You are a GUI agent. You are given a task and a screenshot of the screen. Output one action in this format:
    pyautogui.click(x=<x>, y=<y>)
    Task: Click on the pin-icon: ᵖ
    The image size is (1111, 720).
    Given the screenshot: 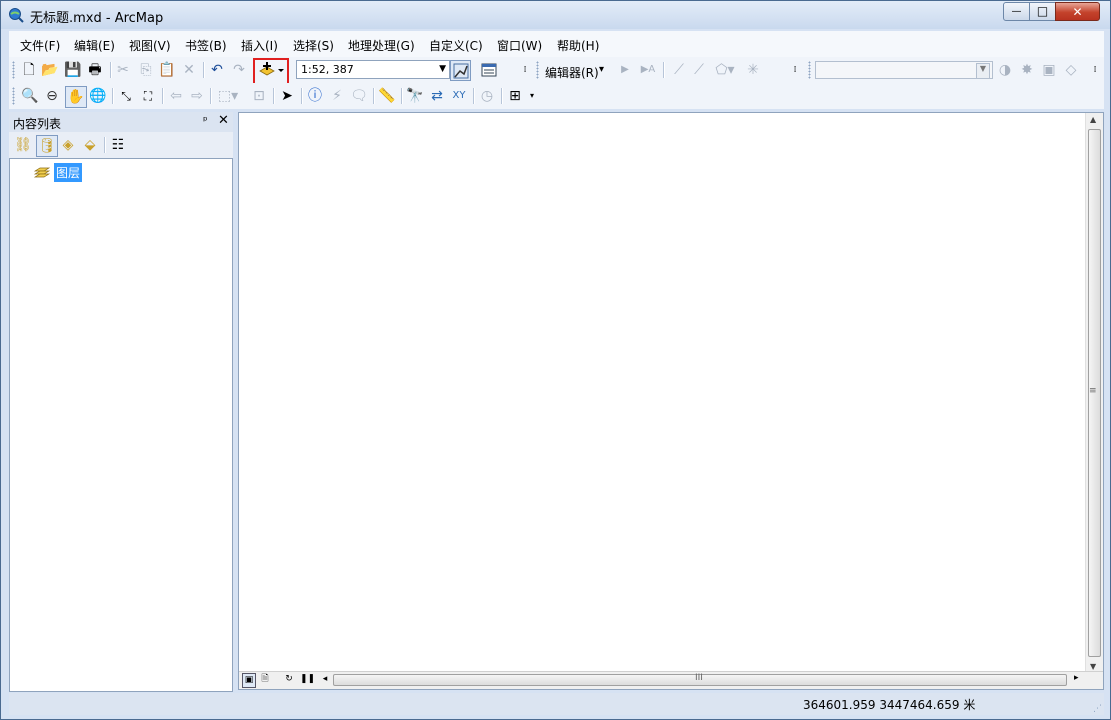 What is the action you would take?
    pyautogui.click(x=205, y=120)
    